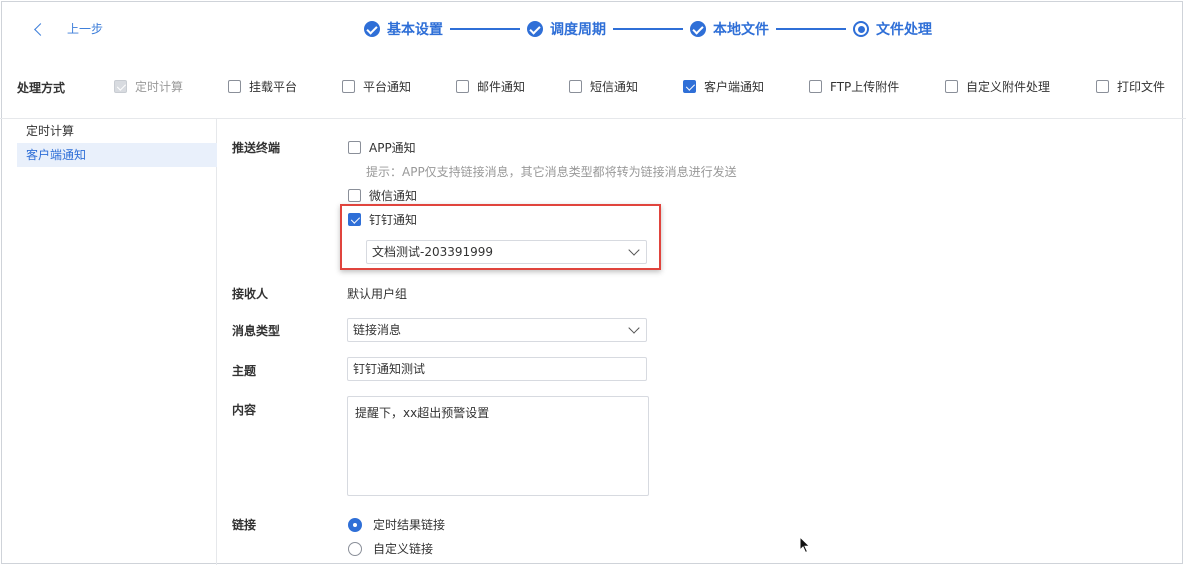  I want to click on radio-custom-link: 自定义链接, so click(390, 548).